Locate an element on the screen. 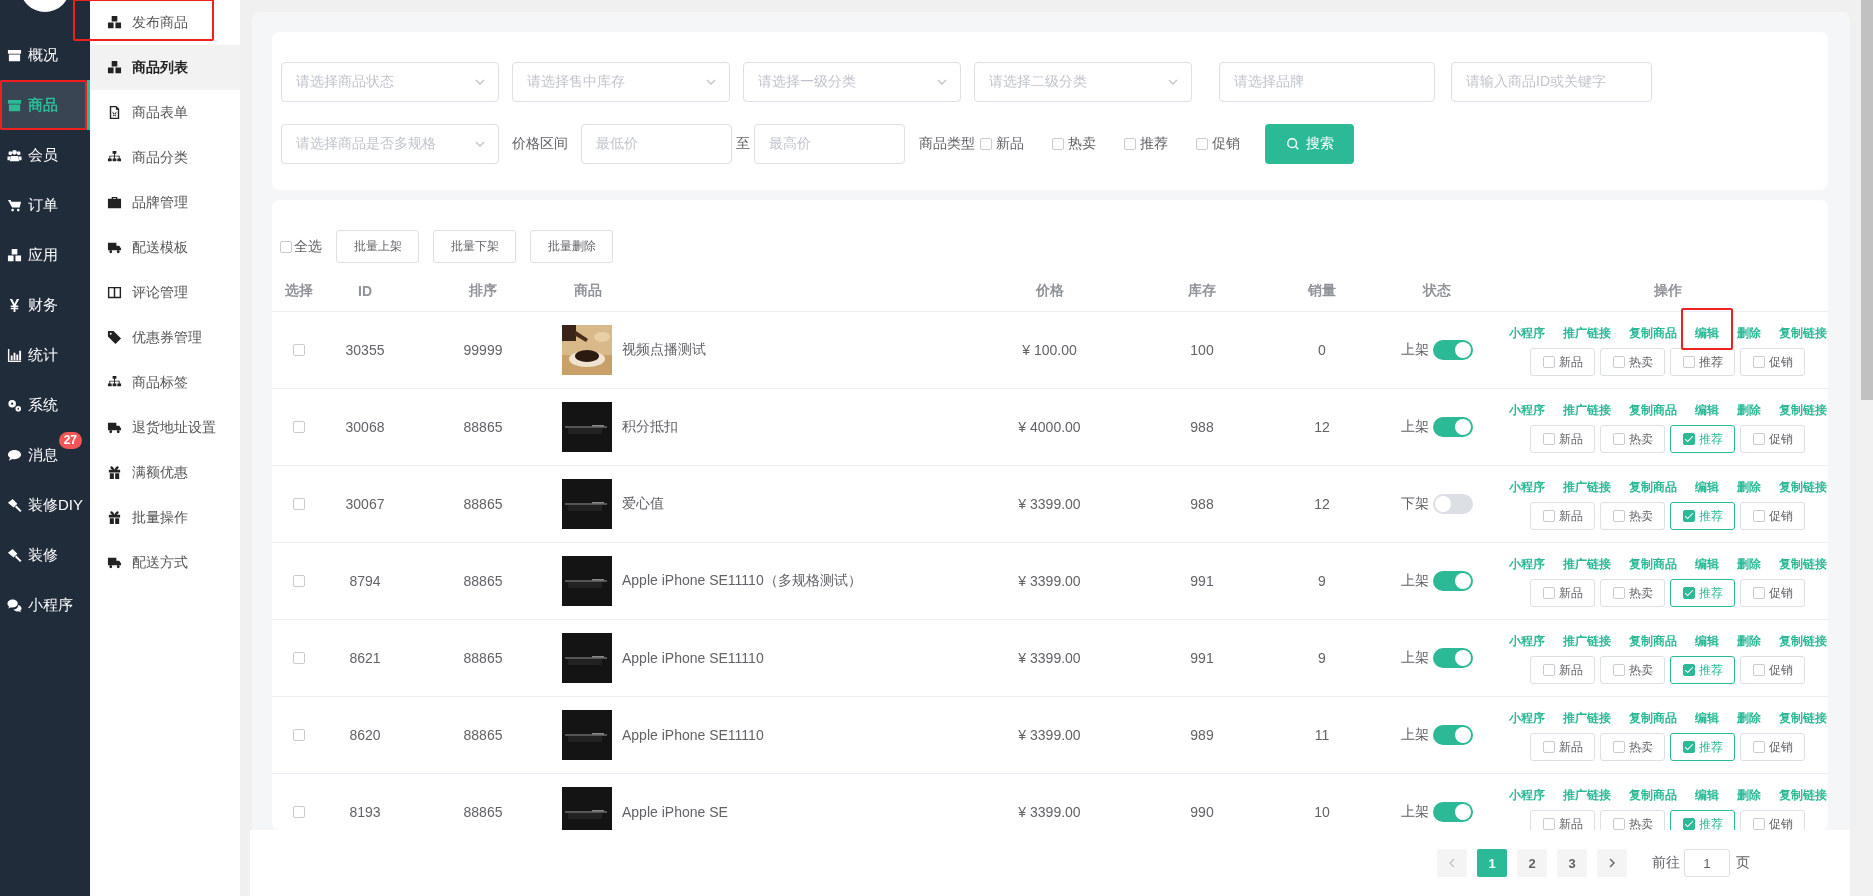 This screenshot has height=896, width=1873. page-input: 1 is located at coordinates (1707, 863).